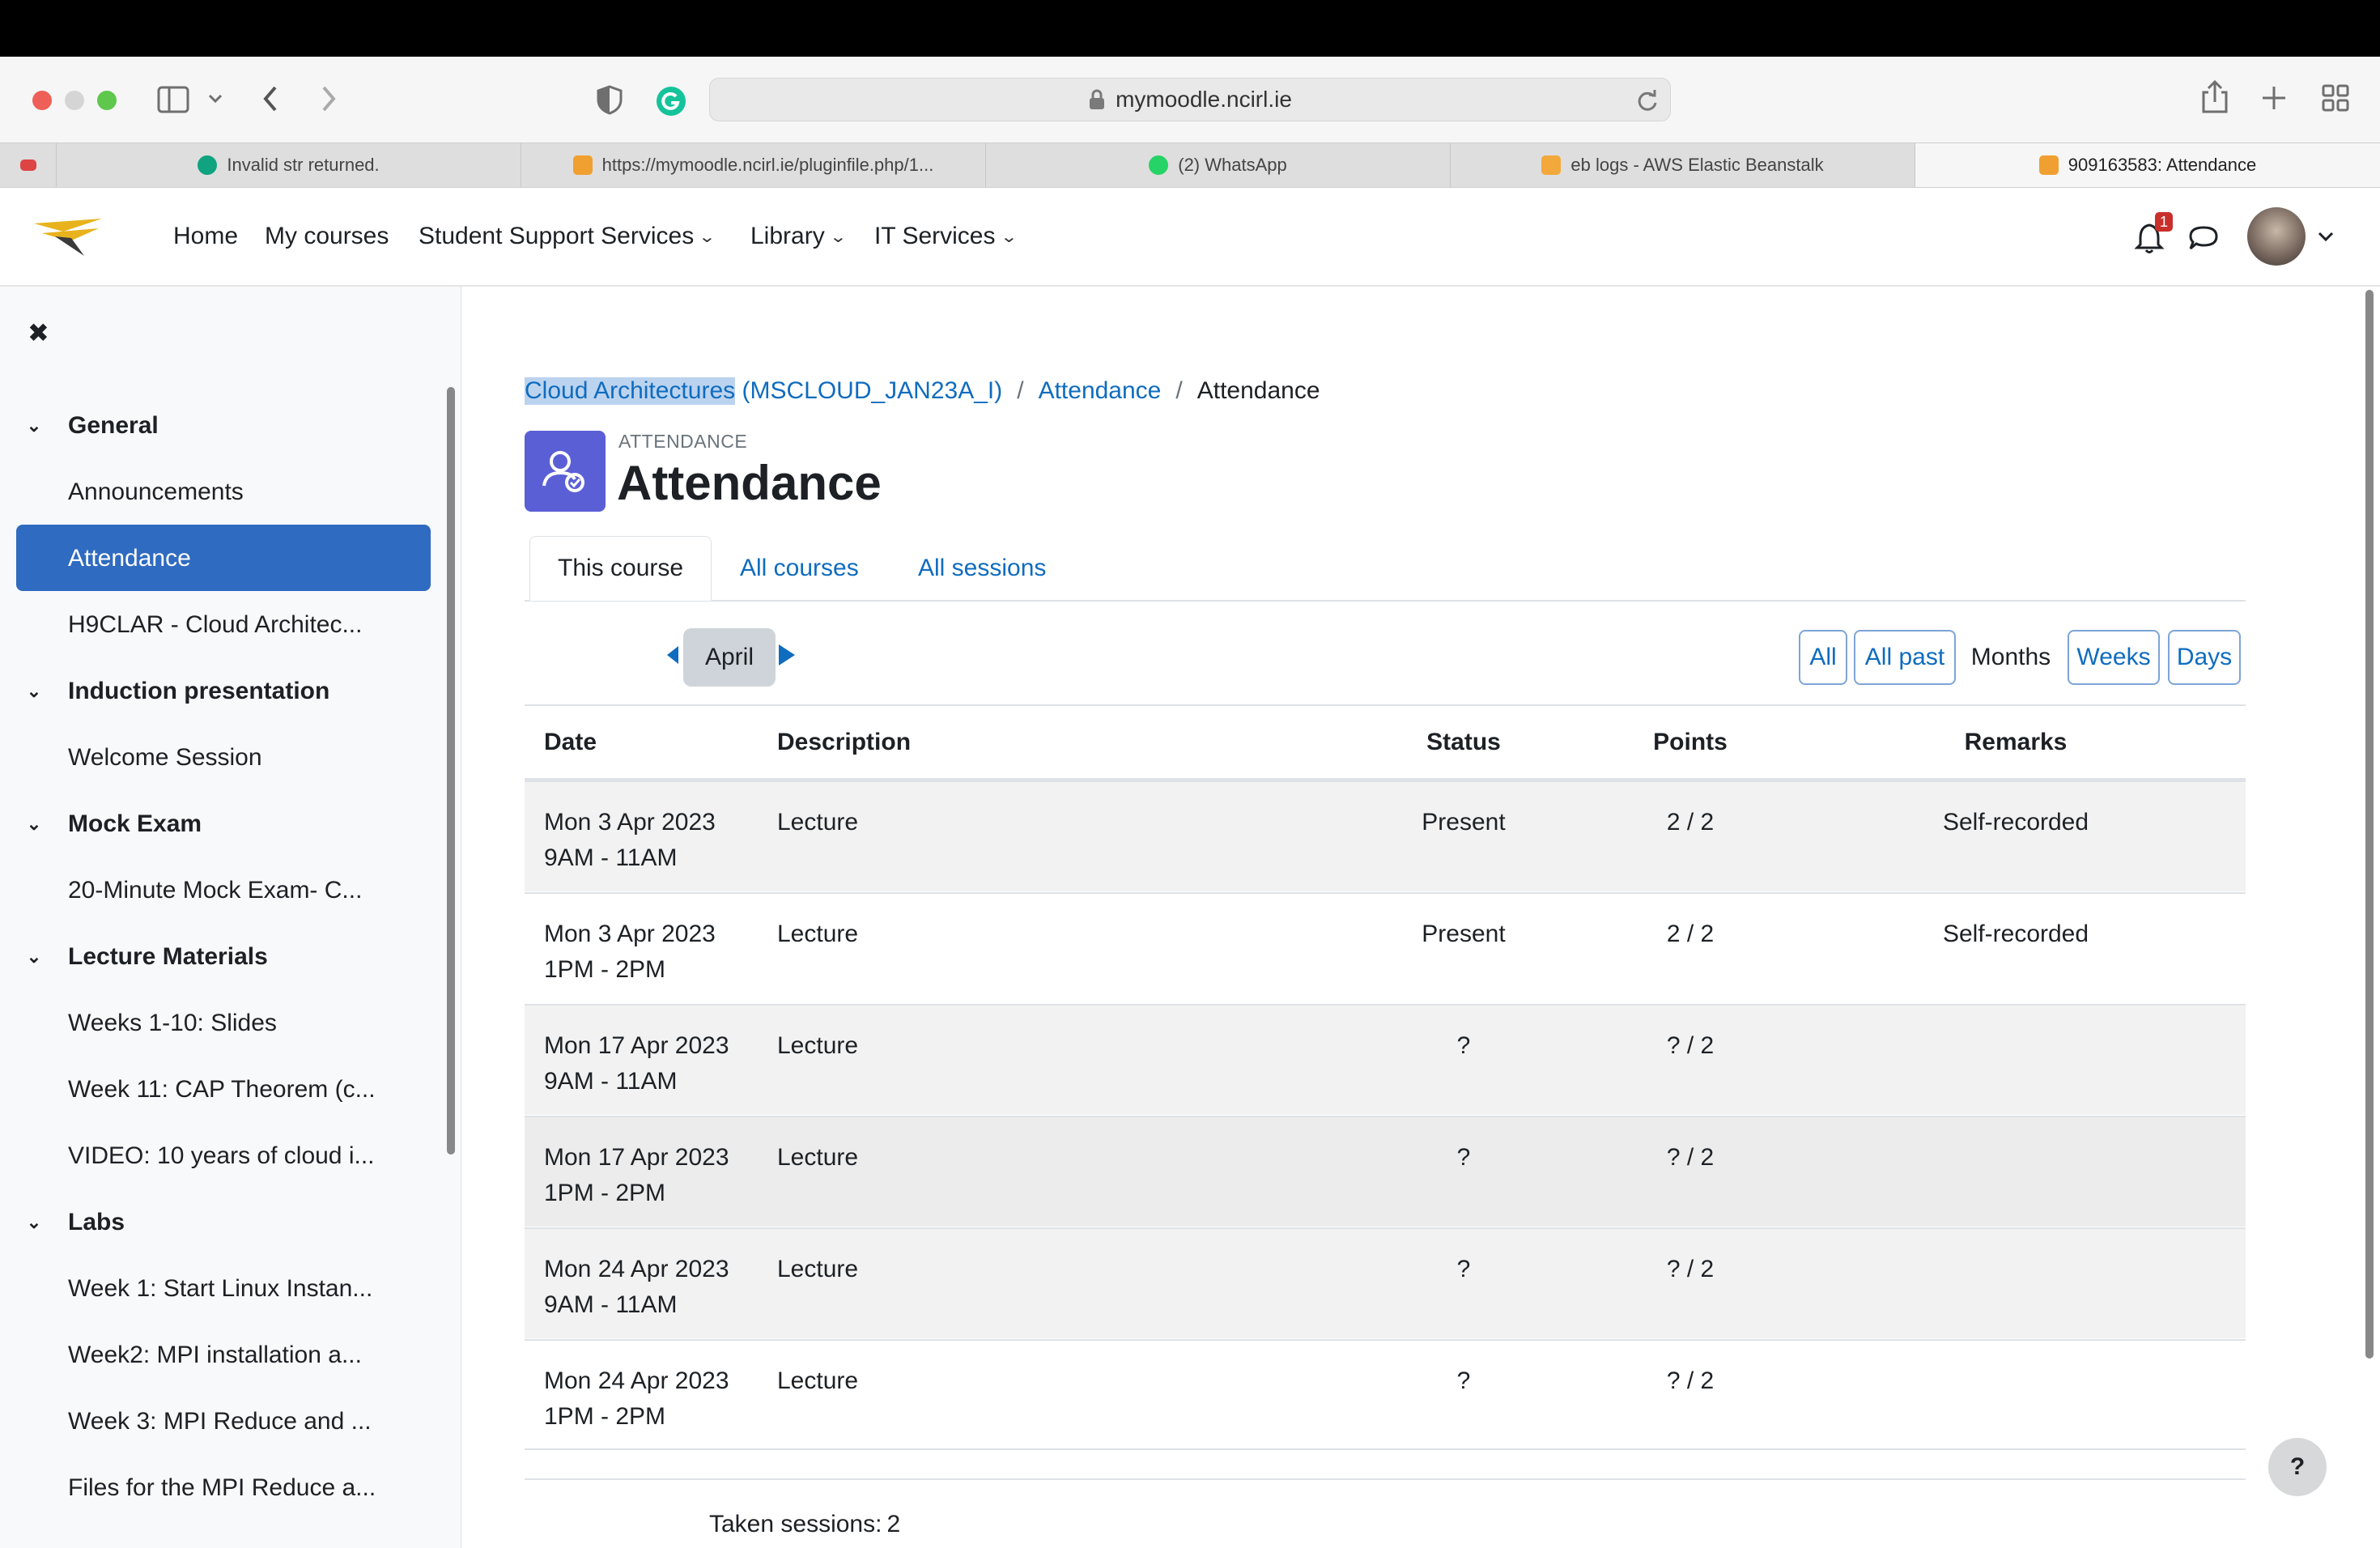 The width and height of the screenshot is (2380, 1548). Describe the element at coordinates (630, 391) in the screenshot. I see `breadcrumb-course-link: Cloud Architectures` at that location.